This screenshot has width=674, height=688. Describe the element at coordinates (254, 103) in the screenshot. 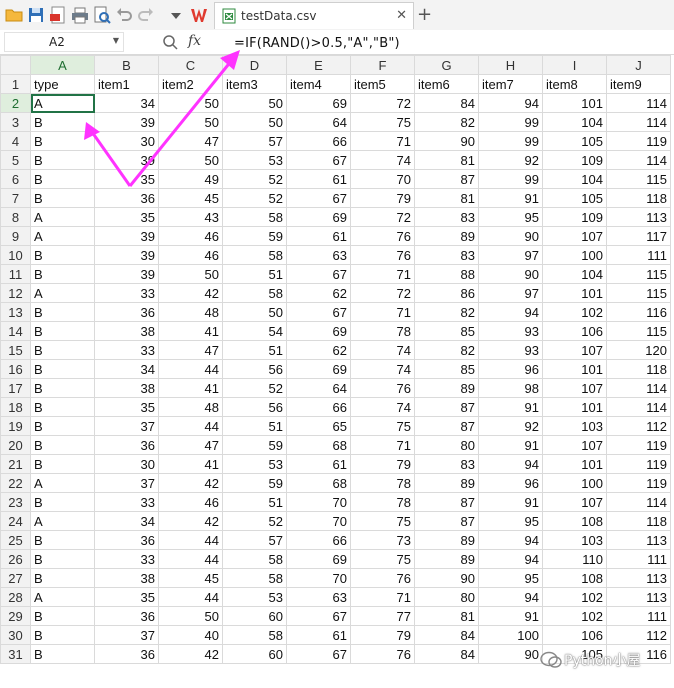

I see `cell: 50` at that location.